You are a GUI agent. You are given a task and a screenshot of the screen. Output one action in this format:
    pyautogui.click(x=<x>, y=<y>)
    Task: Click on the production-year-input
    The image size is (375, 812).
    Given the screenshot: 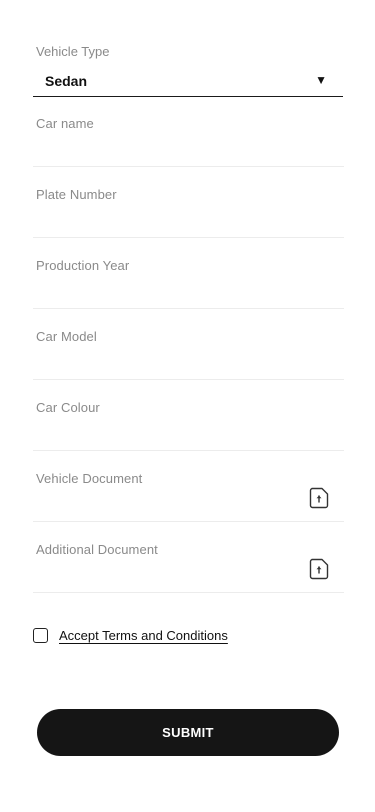 What is the action you would take?
    pyautogui.click(x=188, y=293)
    